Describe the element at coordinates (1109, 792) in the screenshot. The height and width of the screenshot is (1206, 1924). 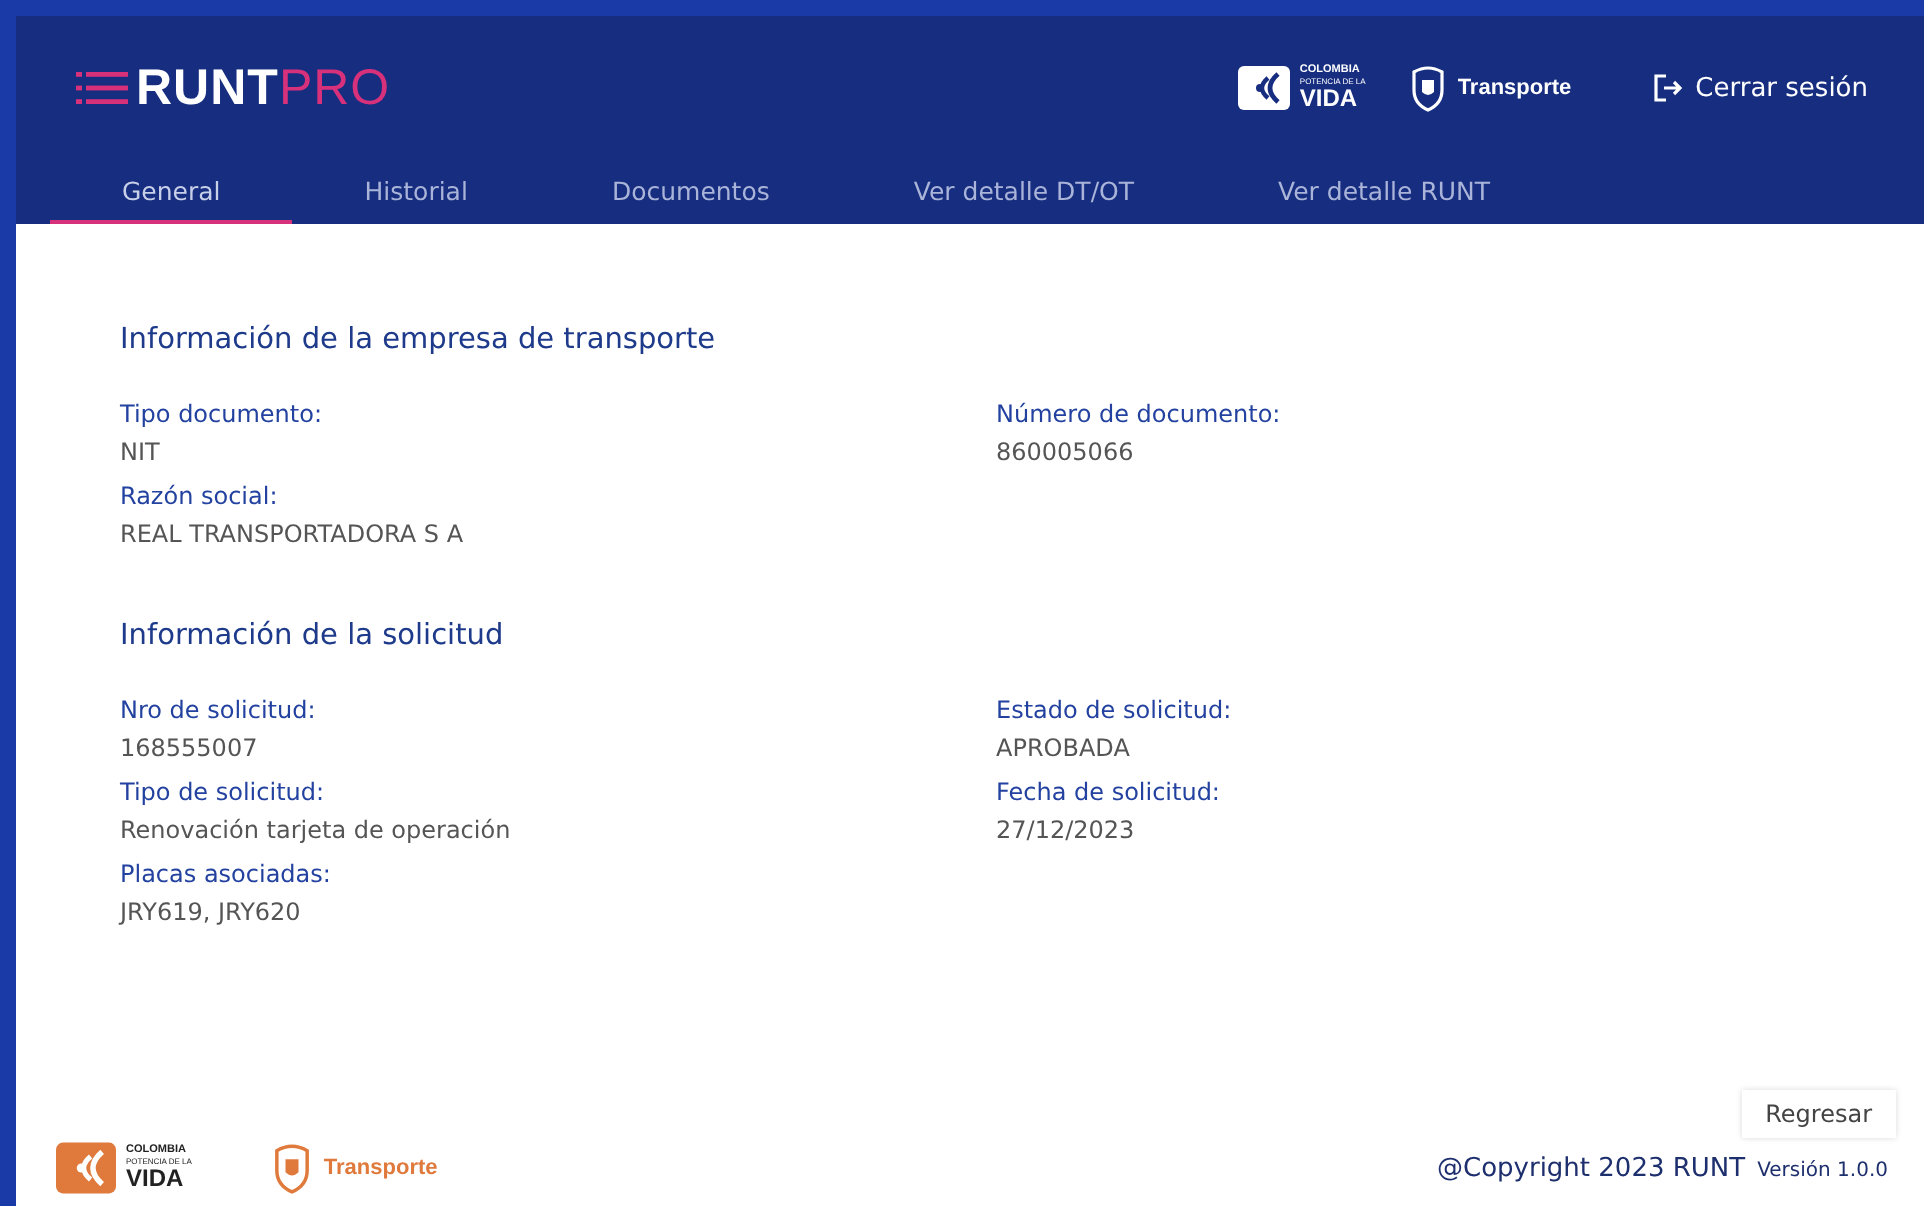
I see `field-label: Fecha de solicitud:` at that location.